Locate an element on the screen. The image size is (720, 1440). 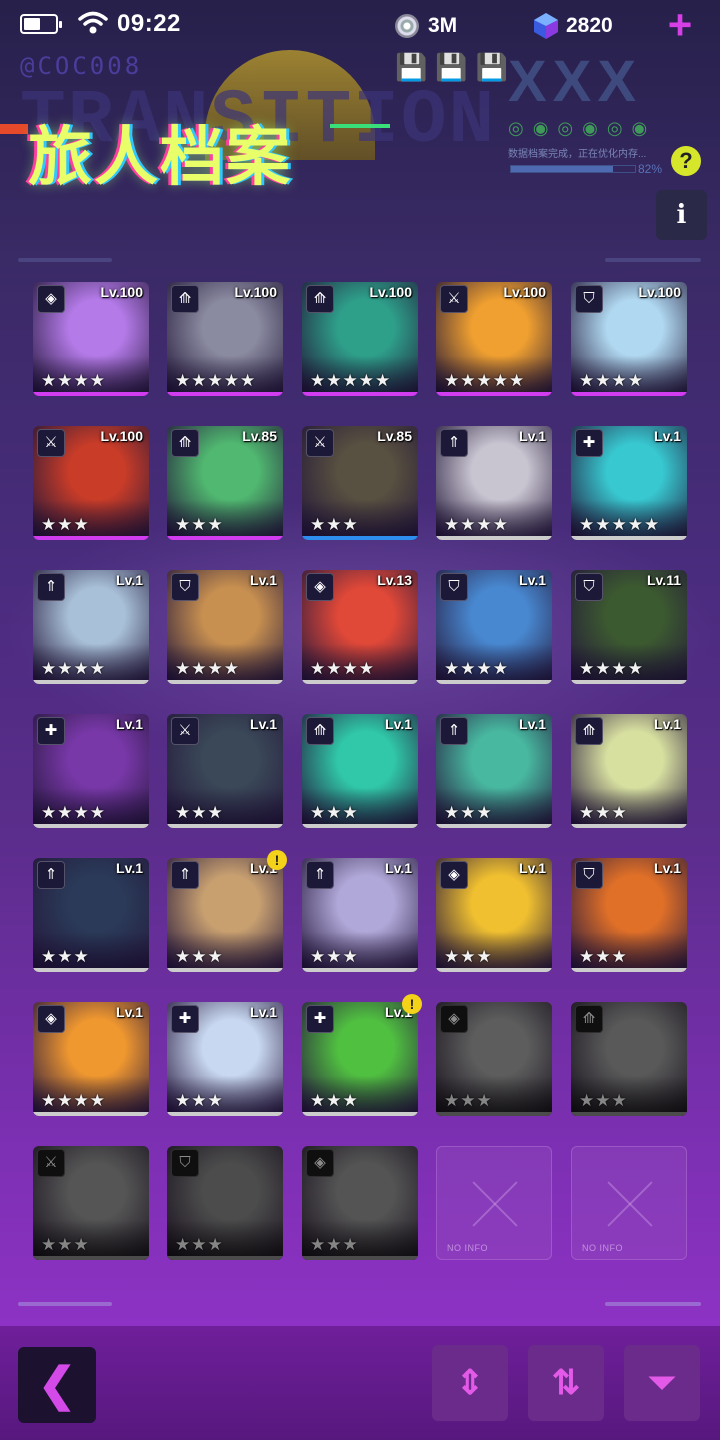
character-card: ⚔ Lv.100 ★★★ is located at coordinates (91, 483).